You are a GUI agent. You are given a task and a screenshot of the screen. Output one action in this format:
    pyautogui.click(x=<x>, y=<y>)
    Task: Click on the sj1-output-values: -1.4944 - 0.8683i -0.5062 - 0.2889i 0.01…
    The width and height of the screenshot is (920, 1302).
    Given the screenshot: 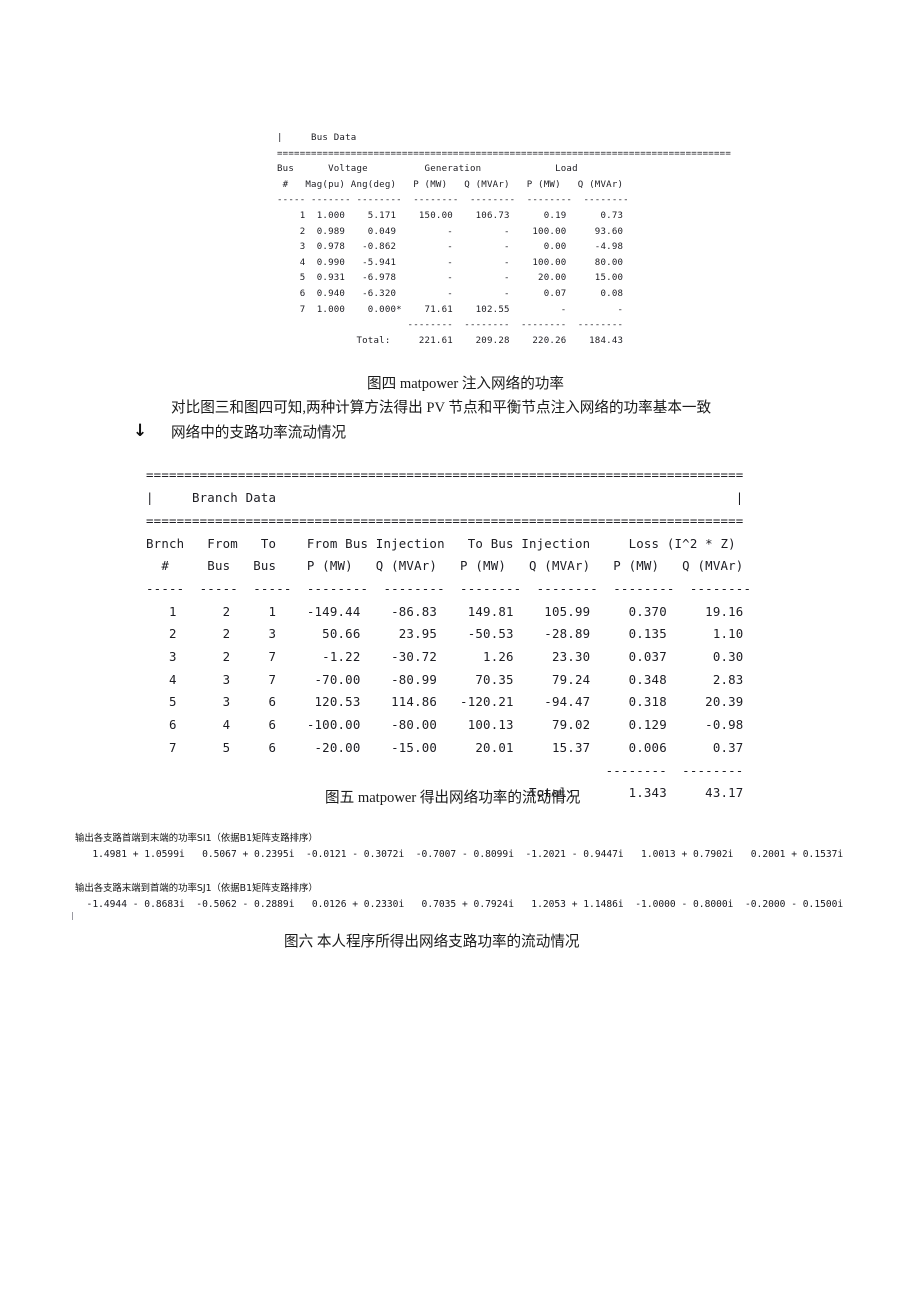 What is the action you would take?
    pyautogui.click(x=459, y=904)
    